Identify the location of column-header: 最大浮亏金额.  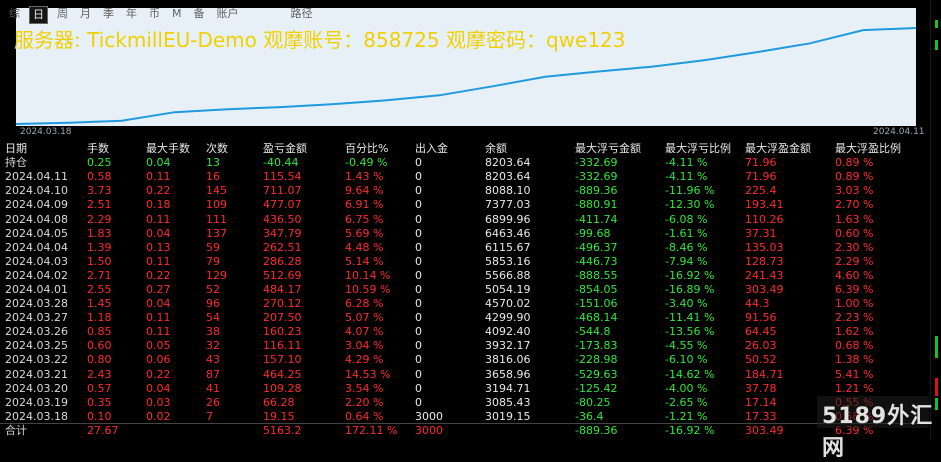
(620, 149).